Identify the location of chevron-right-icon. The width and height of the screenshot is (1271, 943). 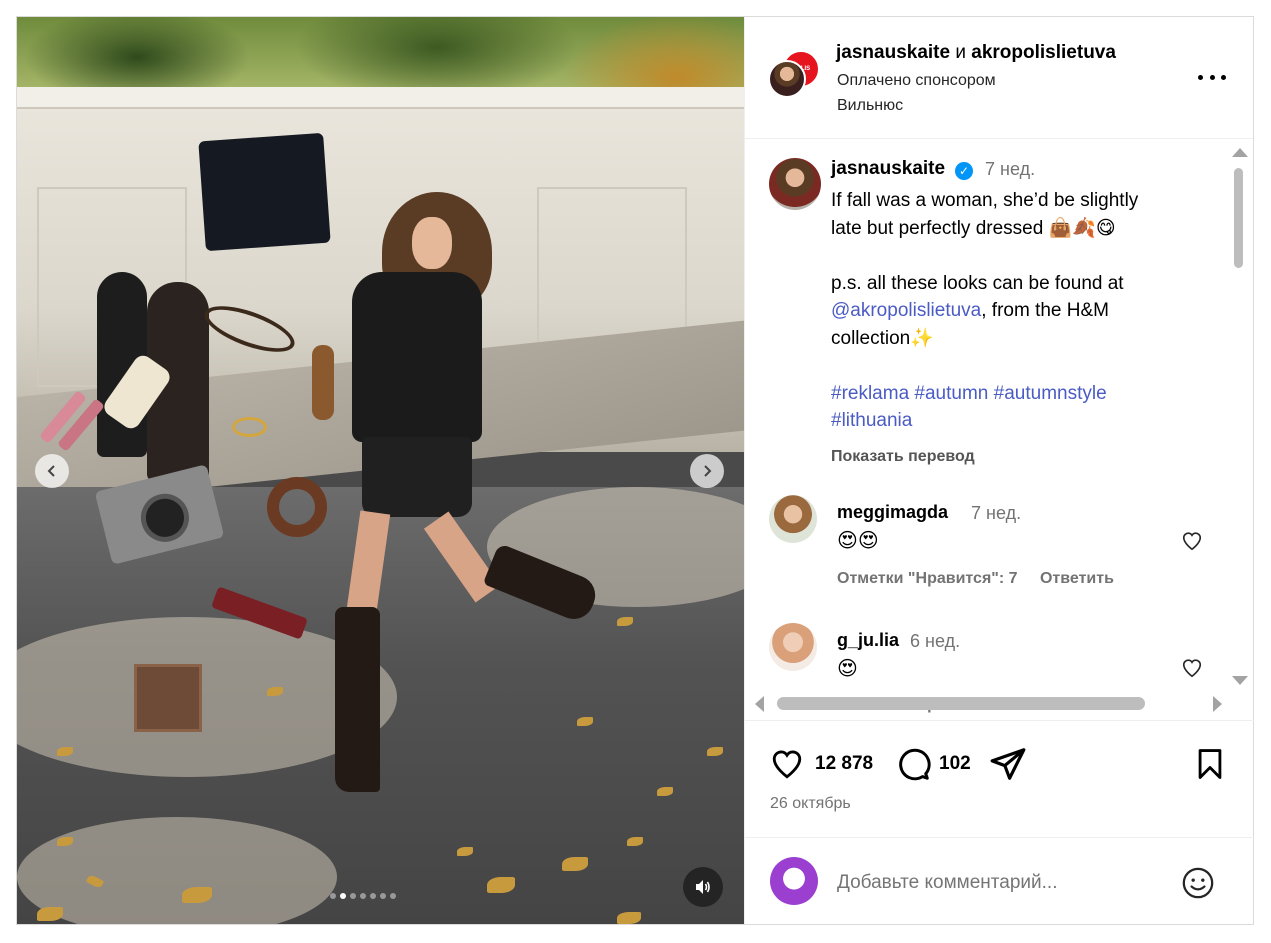
(708, 471).